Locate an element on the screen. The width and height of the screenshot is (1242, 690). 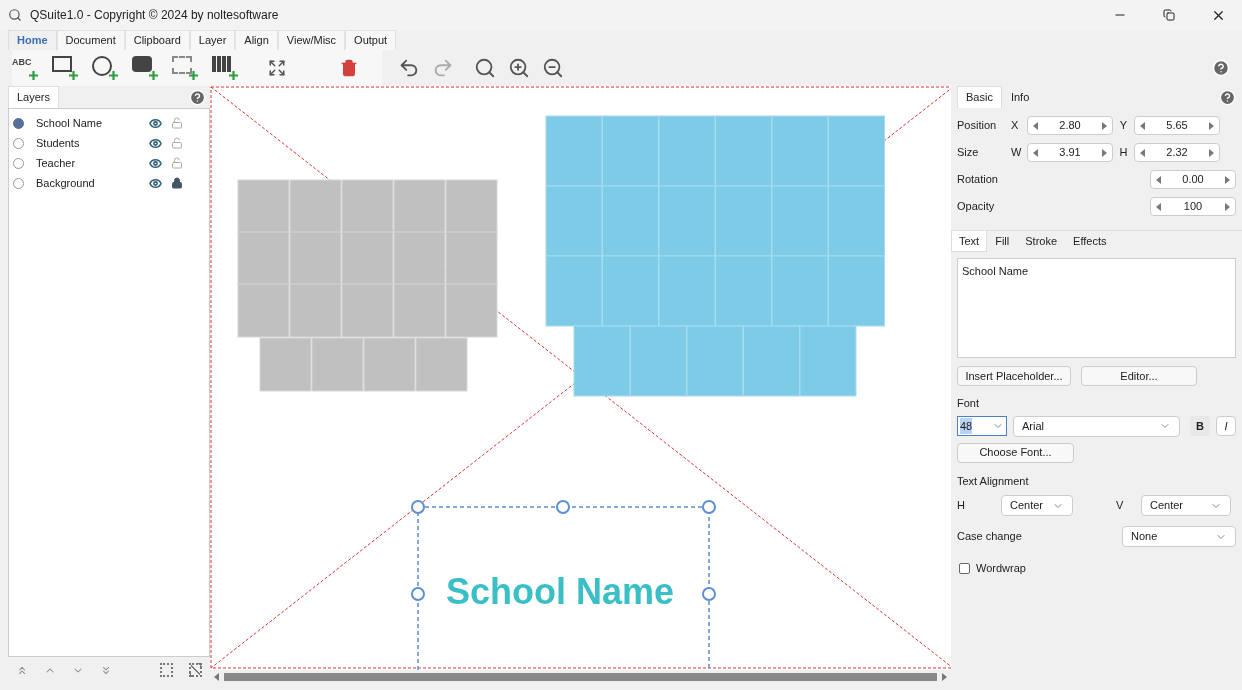
section-label: Text Alignment is located at coordinates (993, 481).